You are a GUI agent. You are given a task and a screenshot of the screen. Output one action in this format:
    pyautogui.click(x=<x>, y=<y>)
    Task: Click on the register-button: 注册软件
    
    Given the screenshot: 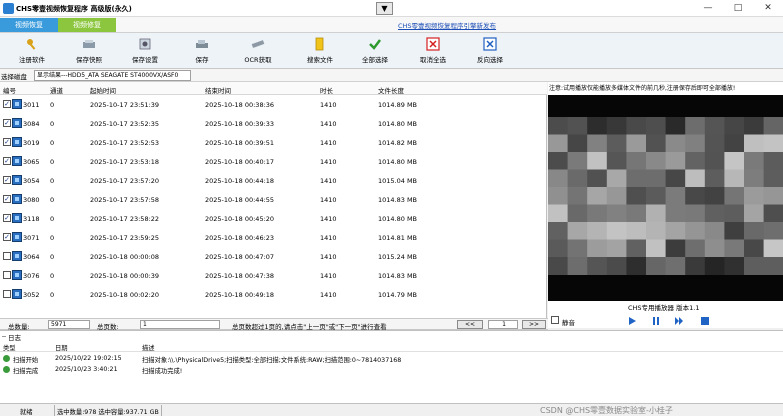 What is the action you would take?
    pyautogui.click(x=32, y=51)
    